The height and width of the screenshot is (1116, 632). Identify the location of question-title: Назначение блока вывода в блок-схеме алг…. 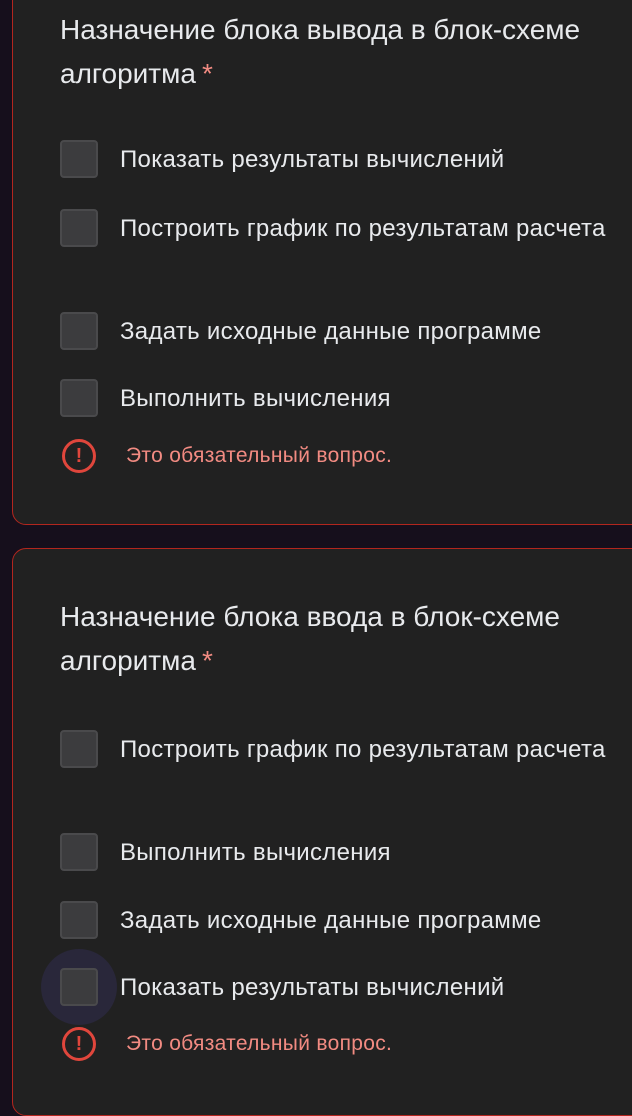
(345, 52).